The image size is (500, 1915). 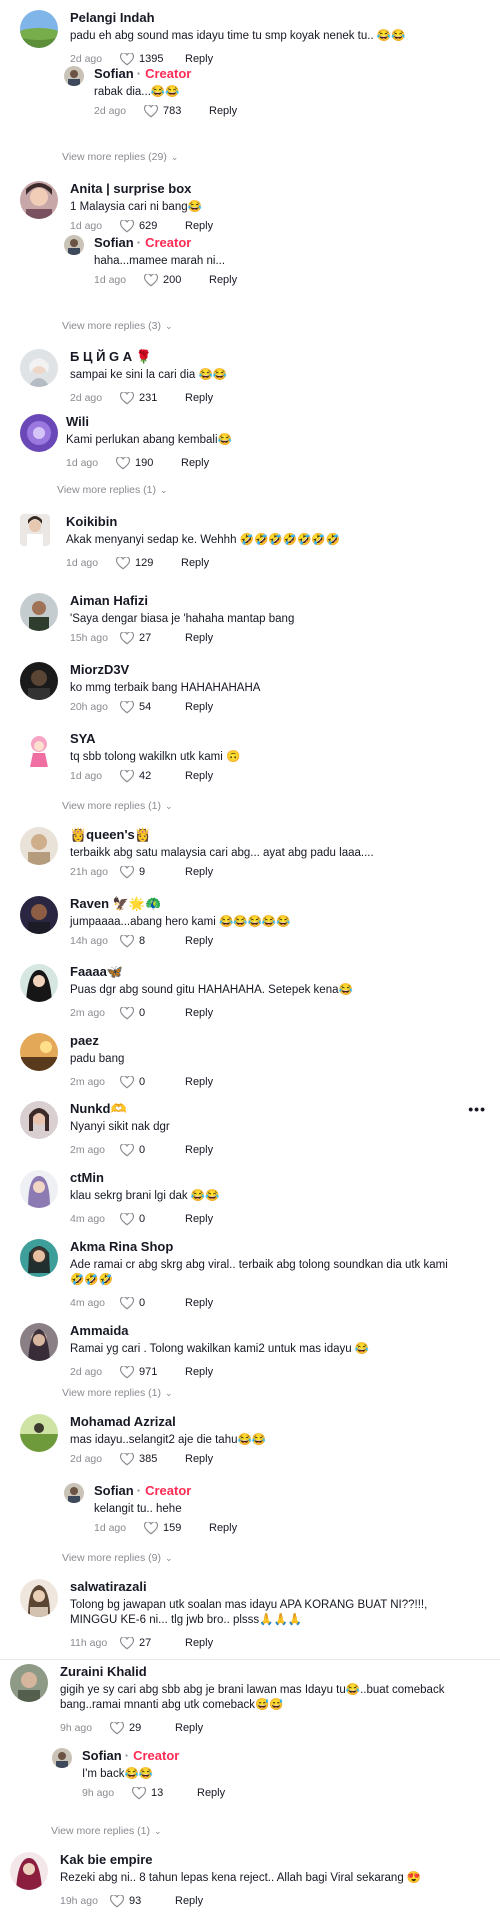 What do you see at coordinates (170, 1528) in the screenshot?
I see `like-button: 159` at bounding box center [170, 1528].